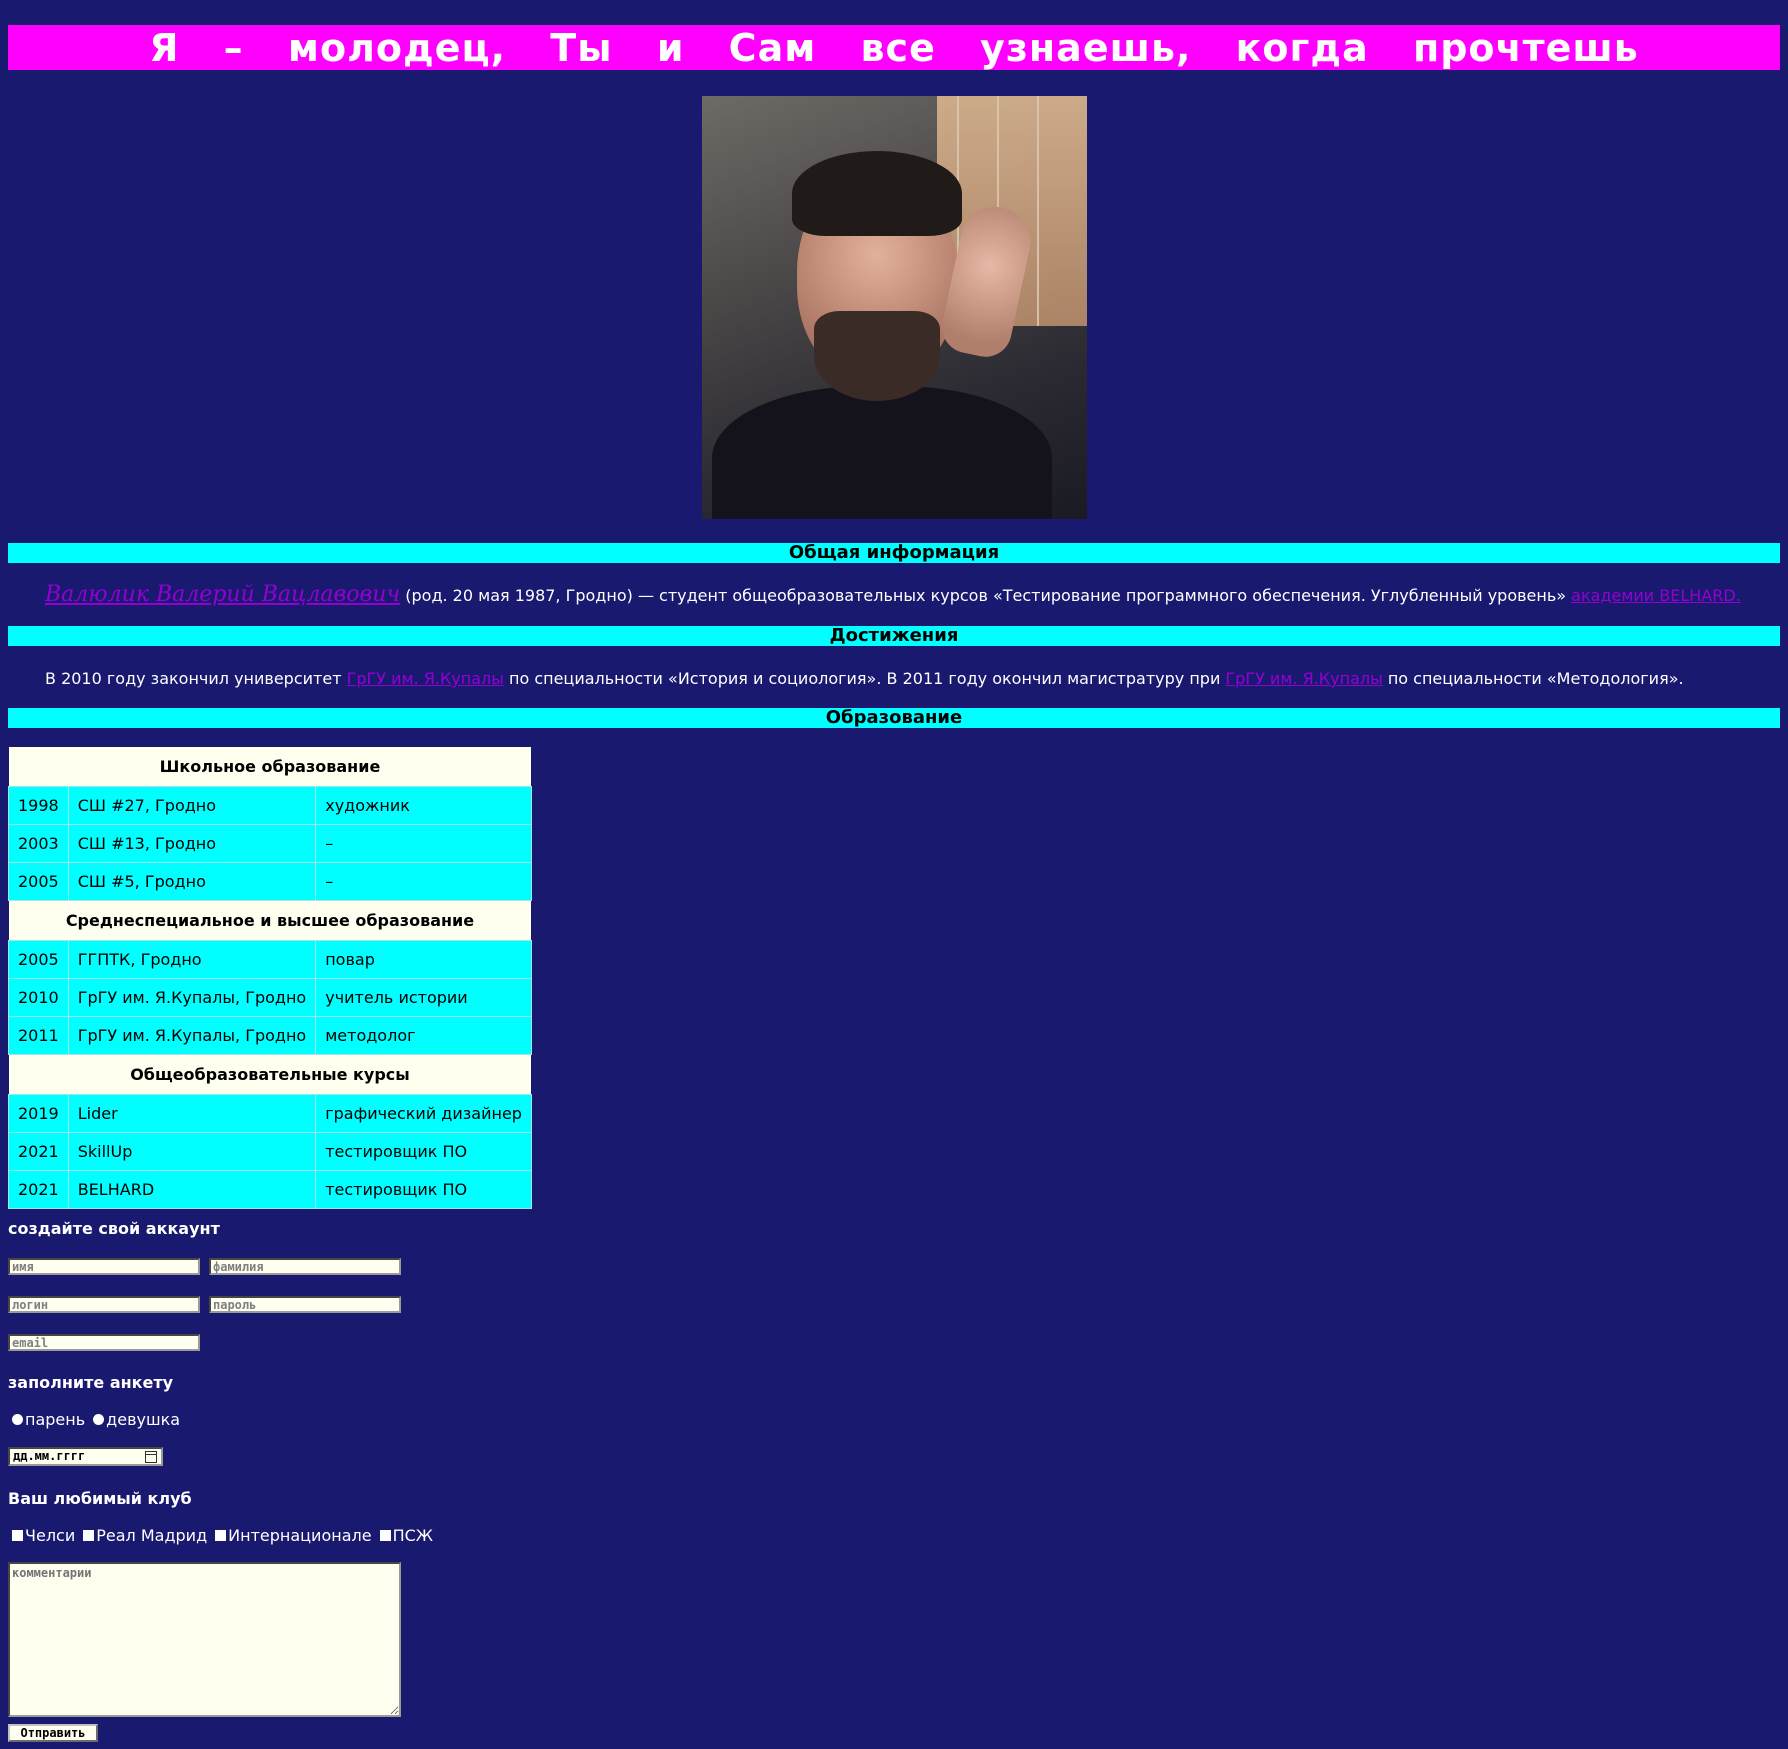  What do you see at coordinates (413, 1535) in the screenshot?
I see `club-label-psg: ПСЖ` at bounding box center [413, 1535].